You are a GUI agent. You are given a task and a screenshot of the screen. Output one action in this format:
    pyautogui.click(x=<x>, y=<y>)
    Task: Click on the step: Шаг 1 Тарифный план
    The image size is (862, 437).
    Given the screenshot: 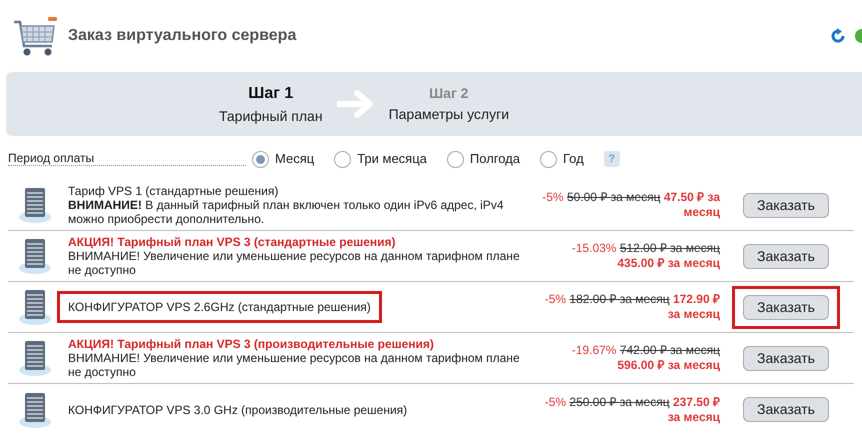 What is the action you would take?
    pyautogui.click(x=270, y=104)
    